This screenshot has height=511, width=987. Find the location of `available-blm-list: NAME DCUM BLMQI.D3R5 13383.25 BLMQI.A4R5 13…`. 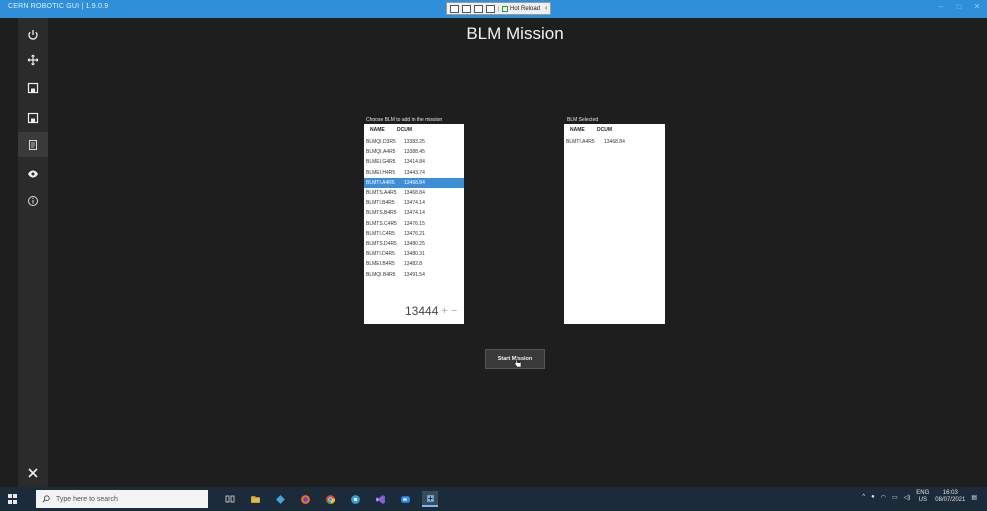

available-blm-list: NAME DCUM BLMQI.D3R5 13383.25 BLMQI.A4R5 13… is located at coordinates (414, 224).